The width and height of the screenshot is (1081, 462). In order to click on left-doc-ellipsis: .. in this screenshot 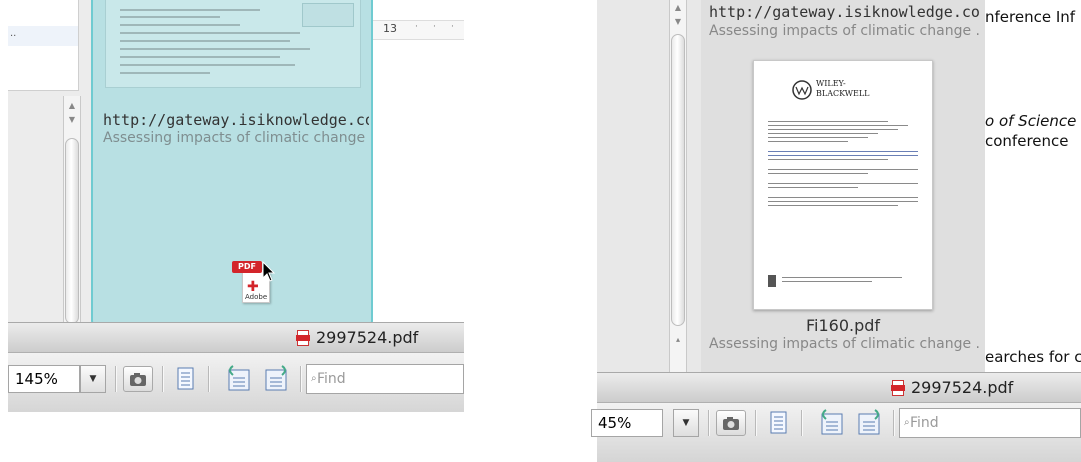, I will do `click(13, 33)`.